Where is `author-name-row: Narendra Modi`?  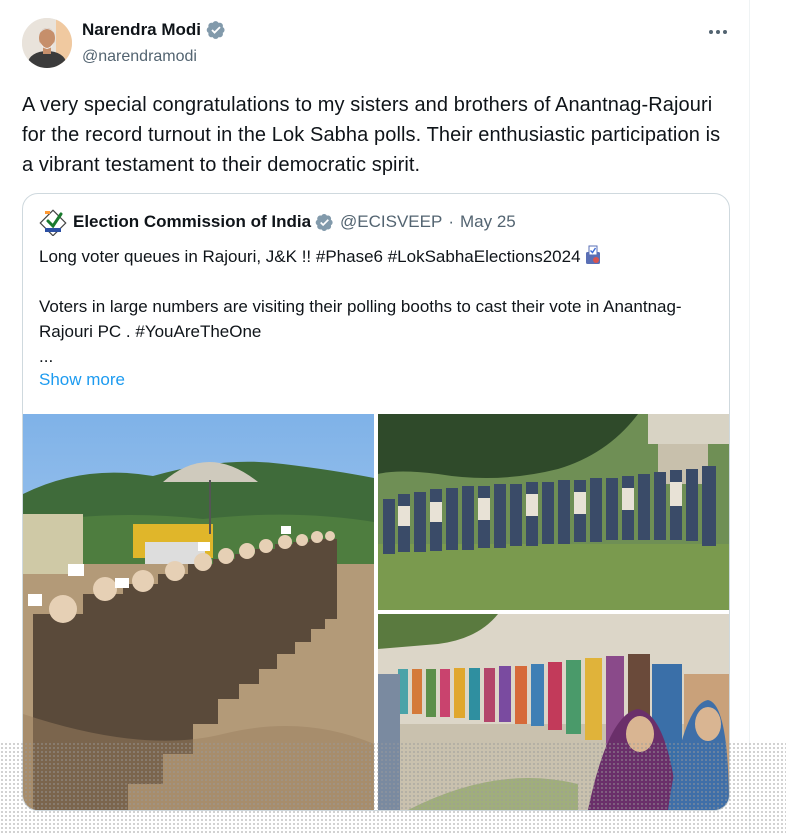
author-name-row: Narendra Modi is located at coordinates (154, 30).